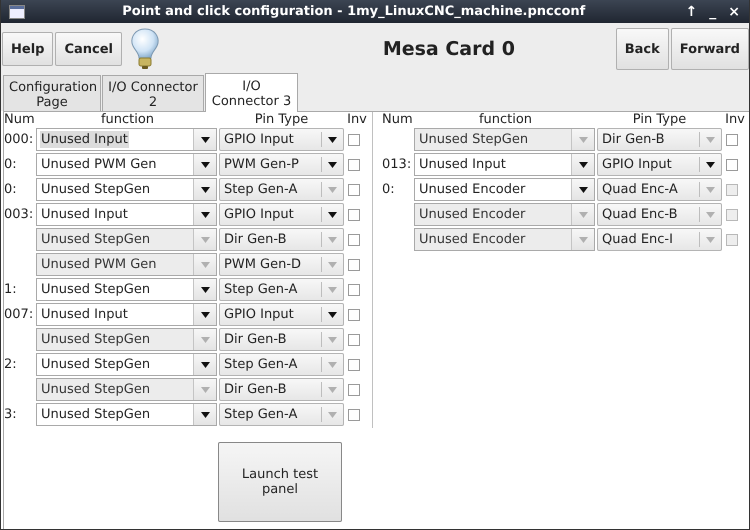 The width and height of the screenshot is (750, 530). I want to click on pin-number: 1:, so click(11, 289).